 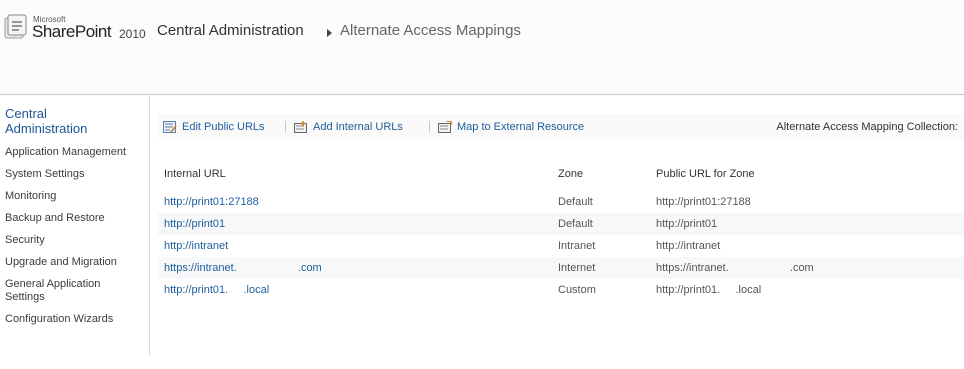 I want to click on aam-collection-label: Alternate Access Mapping Collection:, so click(x=867, y=127).